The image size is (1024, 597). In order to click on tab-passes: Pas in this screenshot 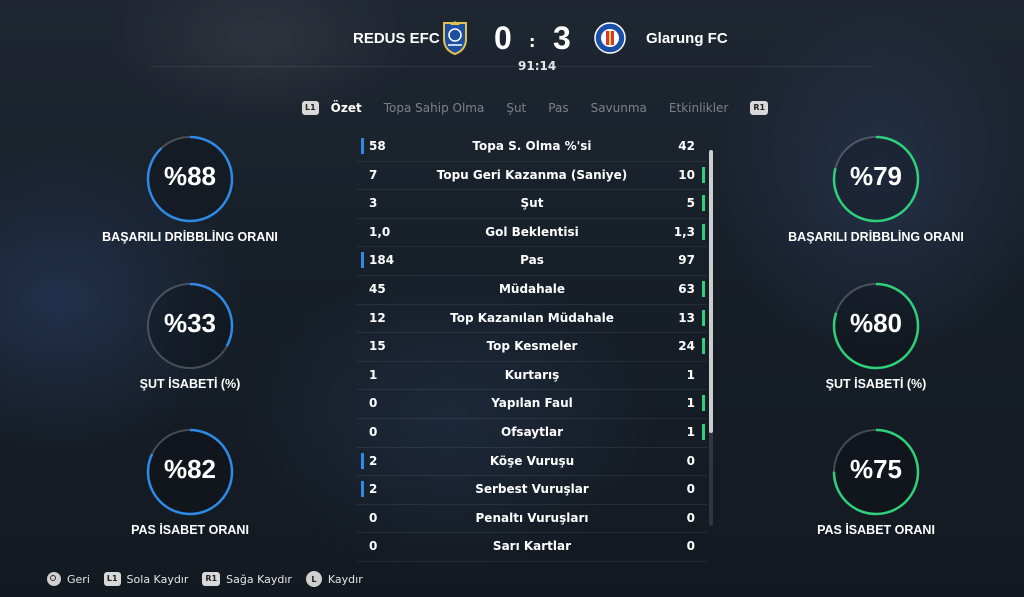, I will do `click(558, 108)`.